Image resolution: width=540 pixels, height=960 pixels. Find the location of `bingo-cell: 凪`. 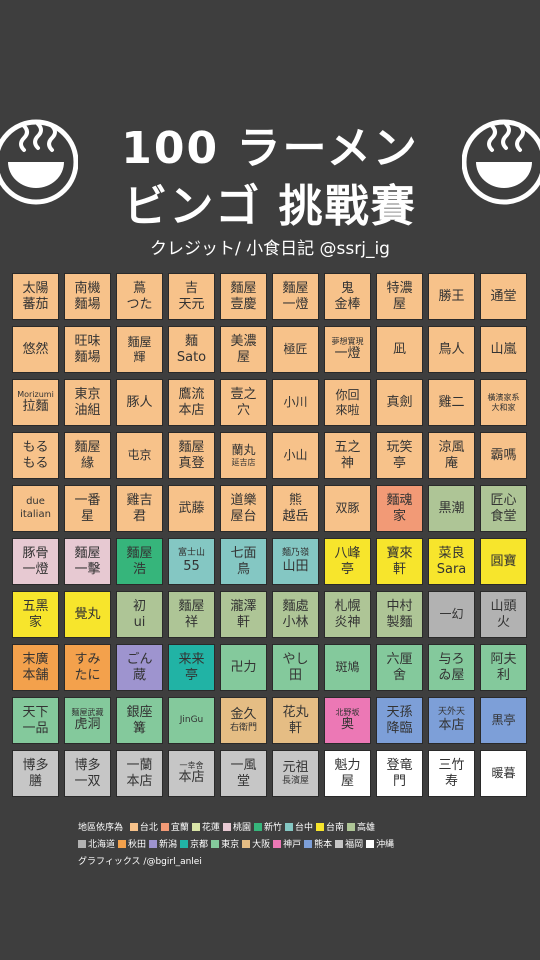

bingo-cell: 凪 is located at coordinates (399, 349).